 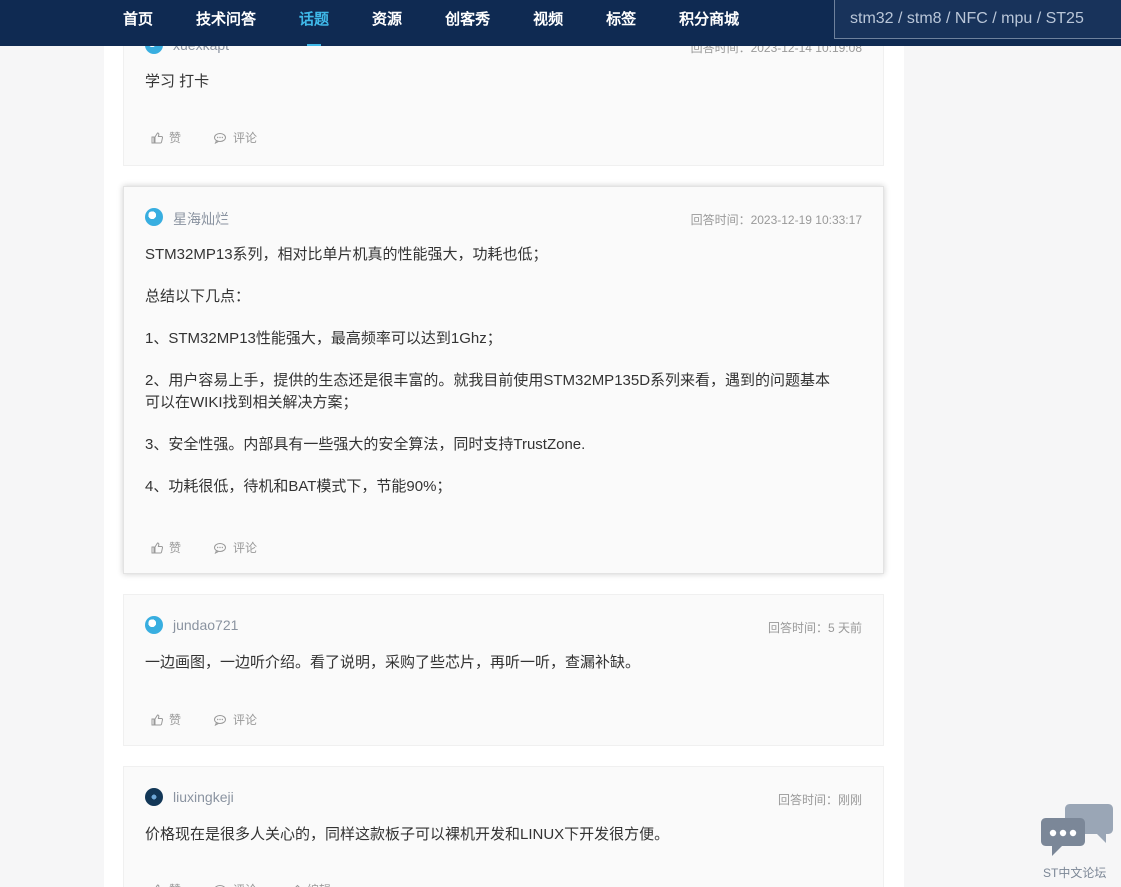 I want to click on nav-item-points-mall: 积分商城, so click(x=709, y=23).